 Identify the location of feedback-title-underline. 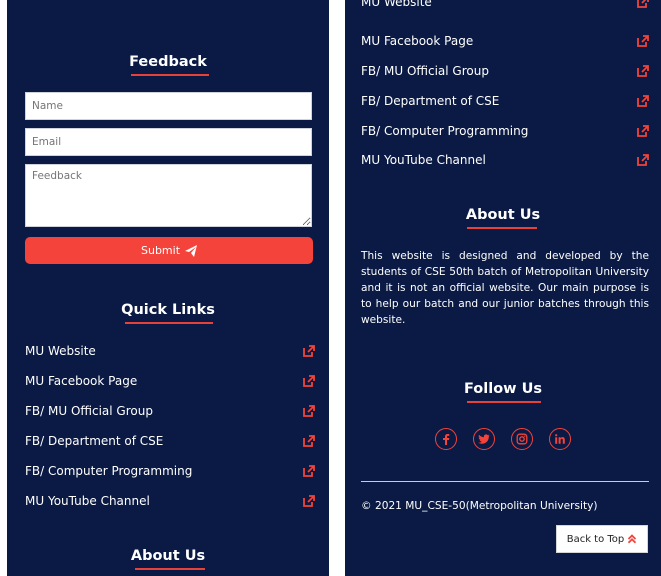
(170, 75).